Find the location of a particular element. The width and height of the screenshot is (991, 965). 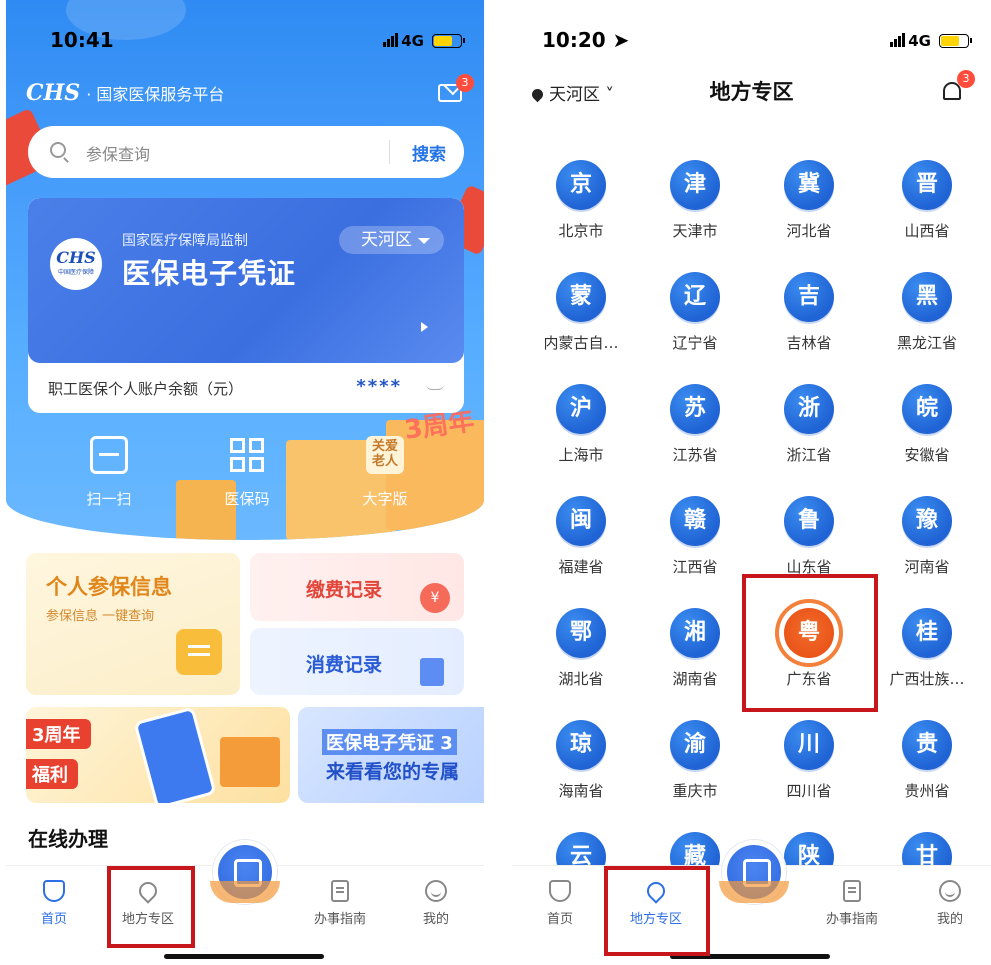

search-input: 参保查询 is located at coordinates (118, 153).